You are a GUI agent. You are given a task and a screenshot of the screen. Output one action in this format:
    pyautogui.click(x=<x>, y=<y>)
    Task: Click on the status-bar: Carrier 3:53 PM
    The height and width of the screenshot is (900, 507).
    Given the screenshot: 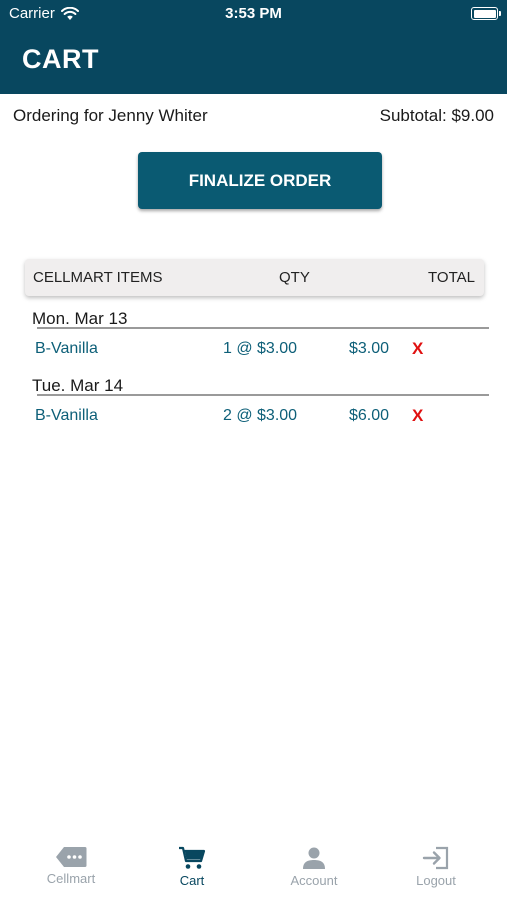 What is the action you would take?
    pyautogui.click(x=253, y=15)
    